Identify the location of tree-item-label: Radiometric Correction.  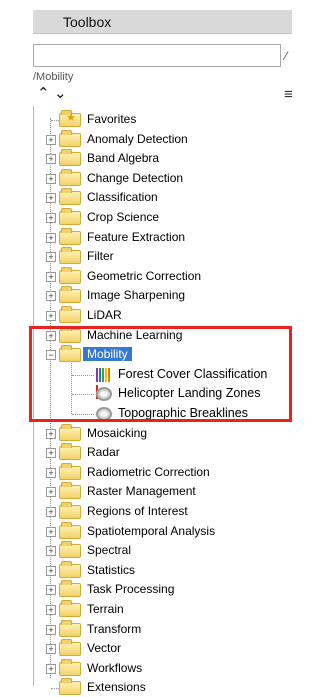
(148, 471).